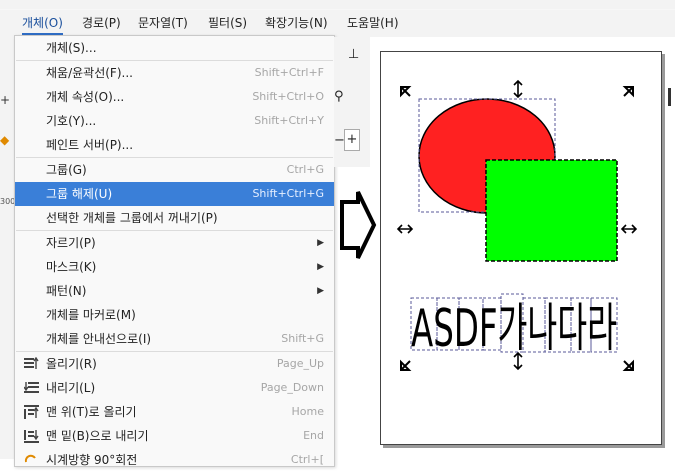 The image size is (675, 472). What do you see at coordinates (669, 97) in the screenshot?
I see `scrollbar-edge` at bounding box center [669, 97].